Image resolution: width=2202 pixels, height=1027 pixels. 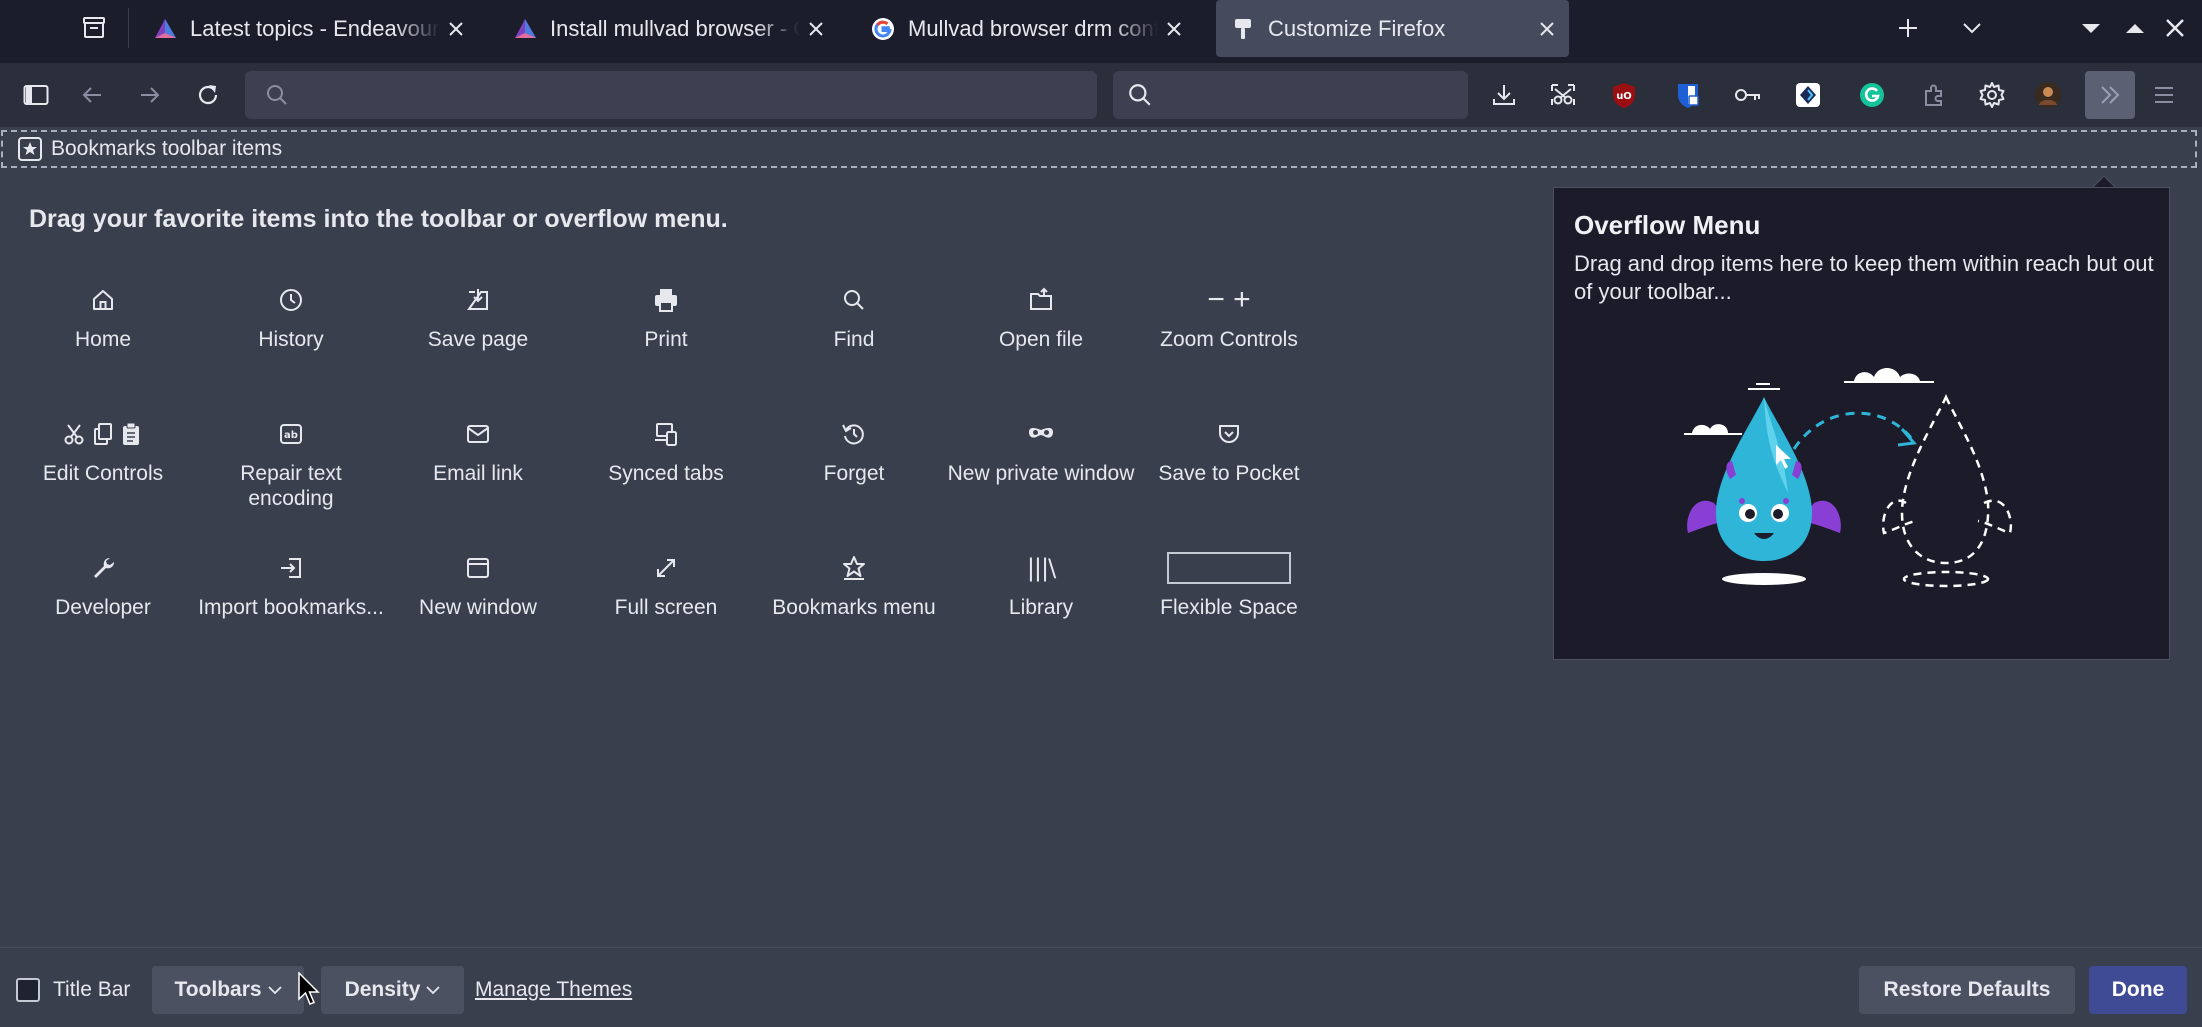 I want to click on title-bar-label: Title Bar, so click(x=92, y=989).